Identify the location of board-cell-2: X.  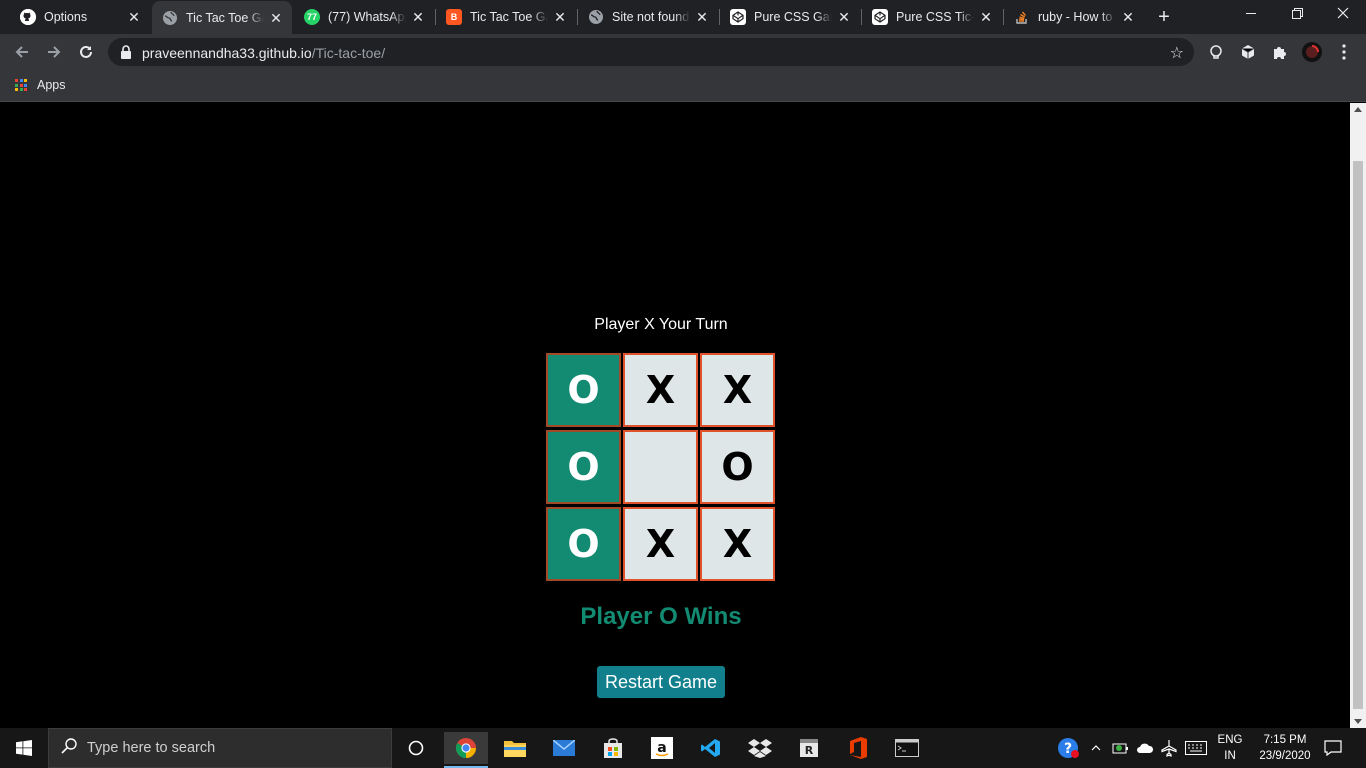
(737, 390).